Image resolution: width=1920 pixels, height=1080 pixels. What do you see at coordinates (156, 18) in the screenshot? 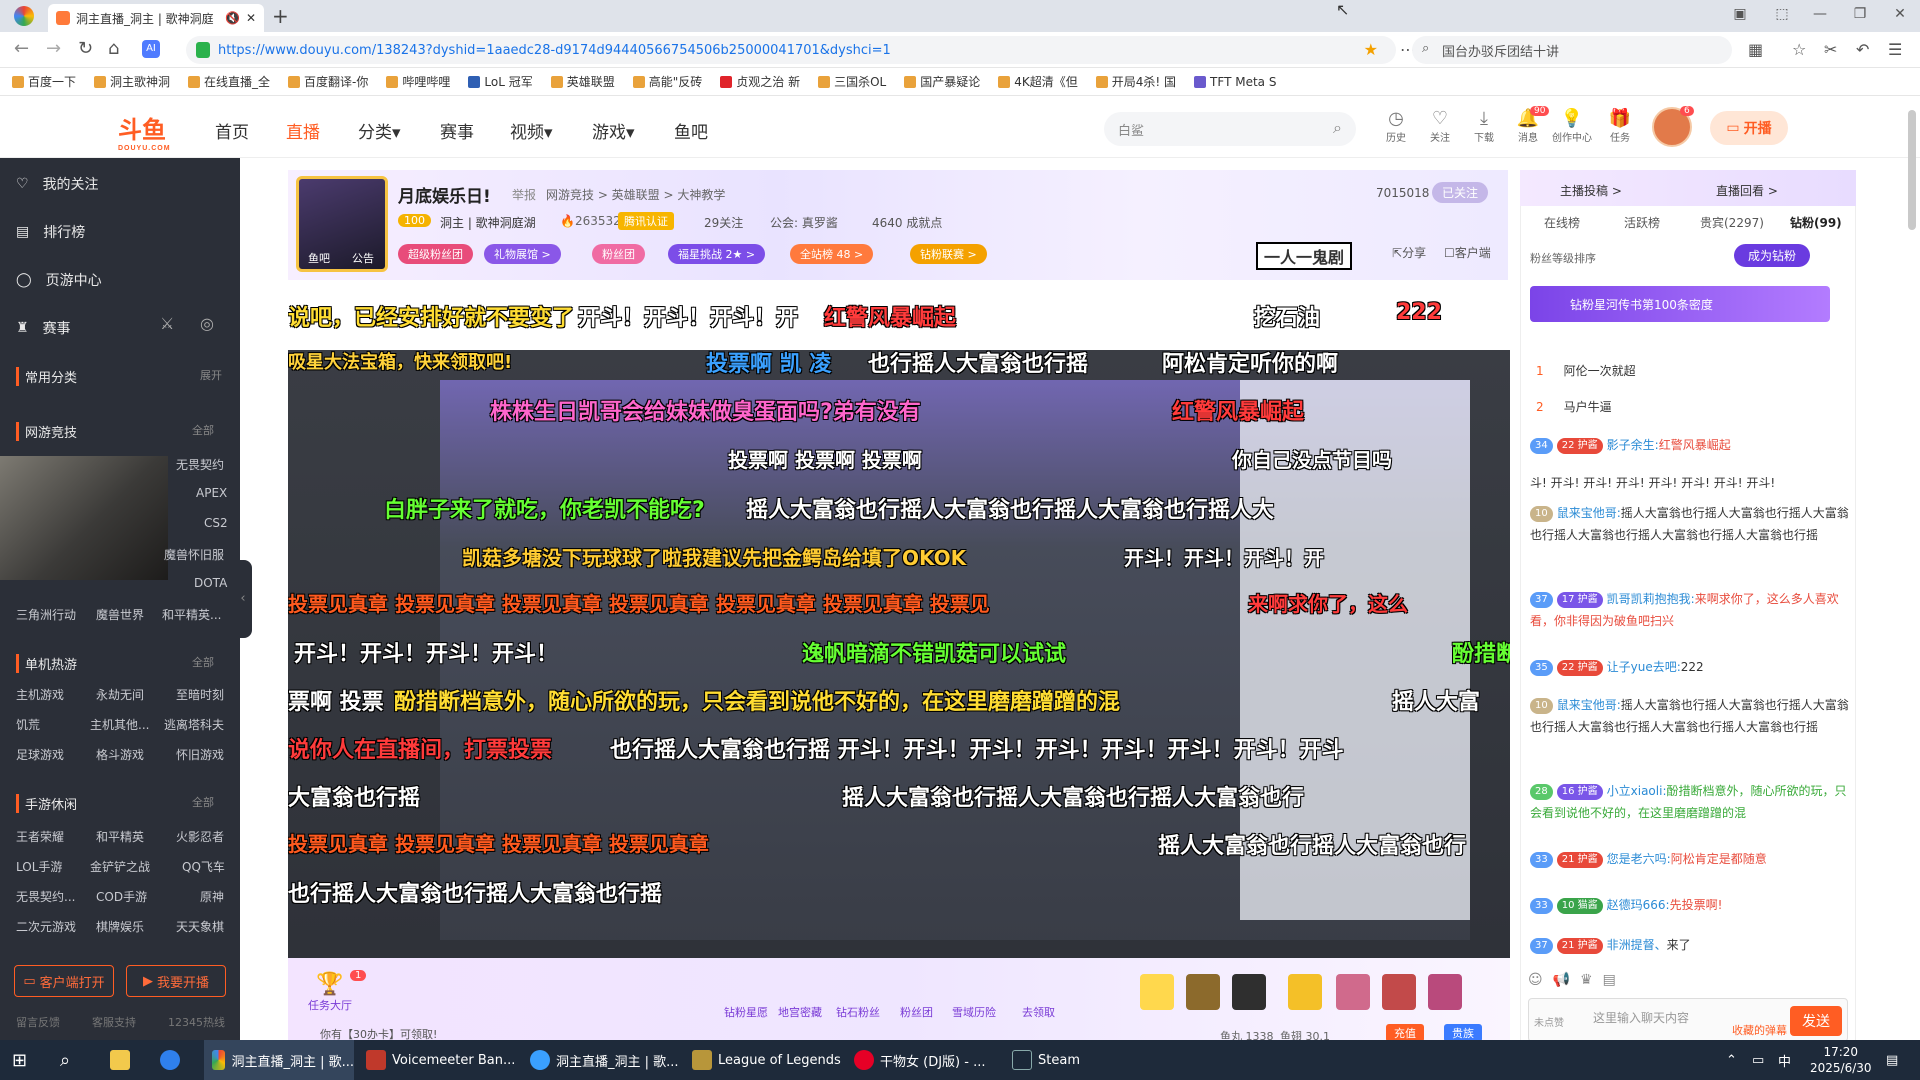
I see `tab-active: 洞主直播_洞主 | 歌神洞庭 🔇 ✕` at bounding box center [156, 18].